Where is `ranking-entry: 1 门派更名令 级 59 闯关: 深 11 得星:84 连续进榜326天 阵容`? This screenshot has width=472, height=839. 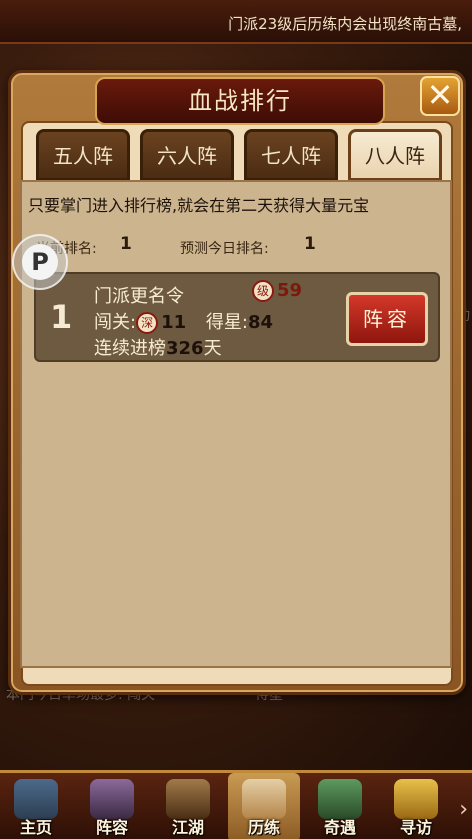 ranking-entry: 1 门派更名令 级 59 闯关: 深 11 得星:84 连续进榜326天 阵容 is located at coordinates (237, 317).